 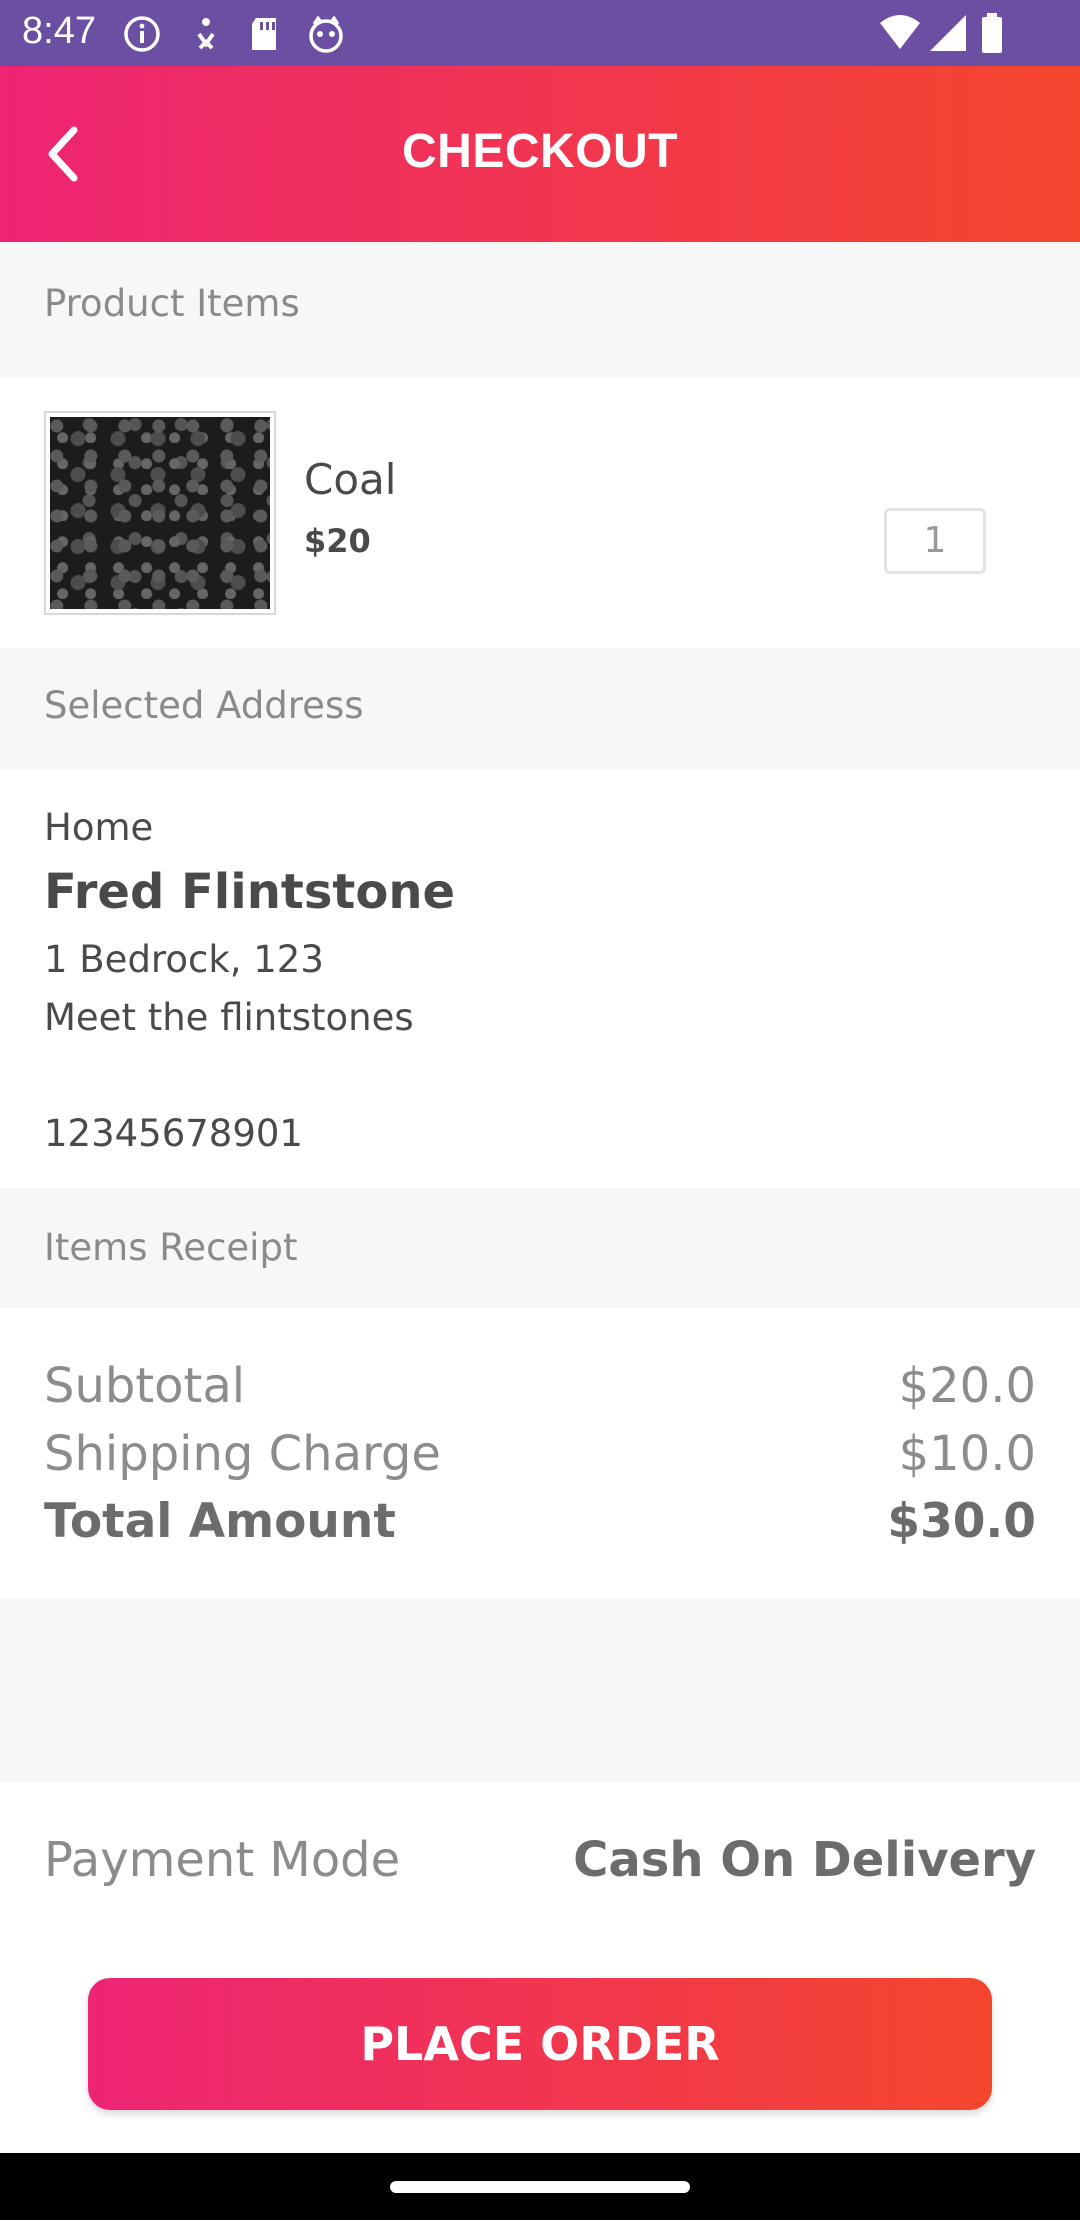 I want to click on home-gesture-handle, so click(x=540, y=2187).